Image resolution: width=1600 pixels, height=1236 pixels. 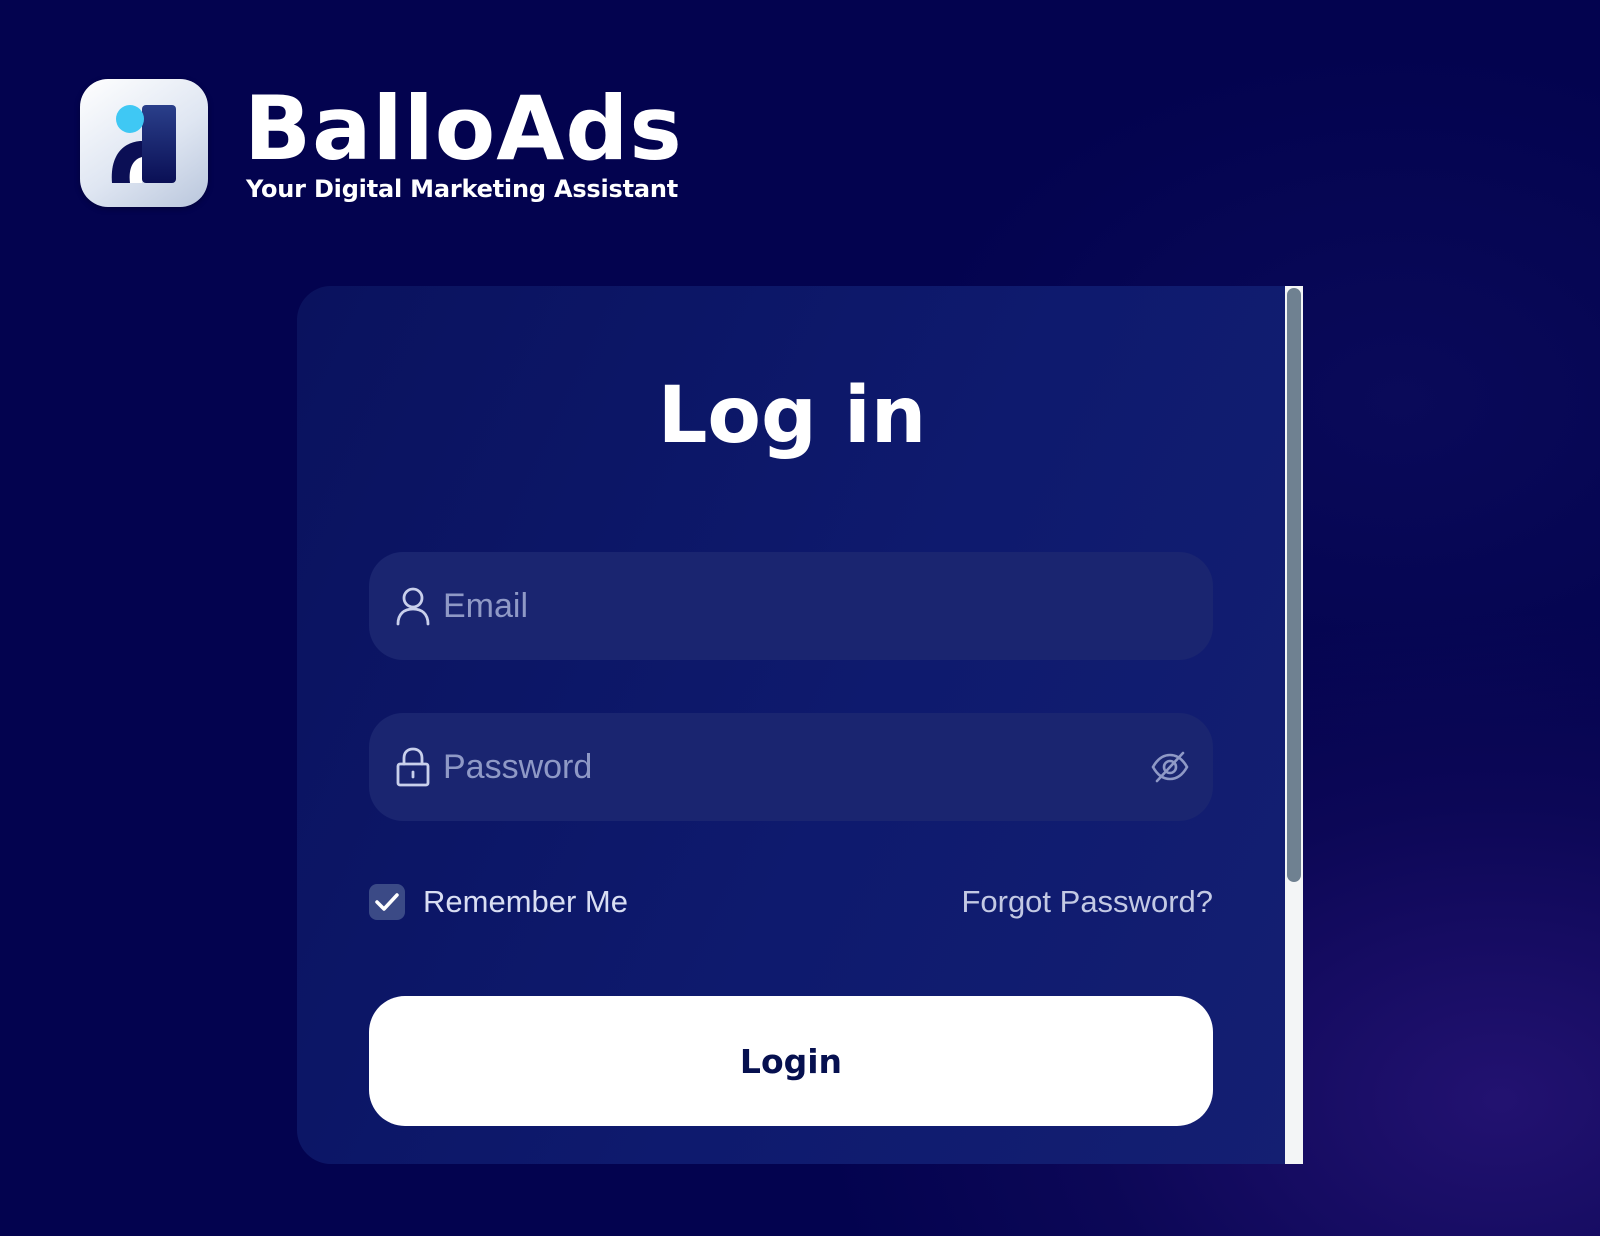 What do you see at coordinates (792, 416) in the screenshot?
I see `page-title: Log in` at bounding box center [792, 416].